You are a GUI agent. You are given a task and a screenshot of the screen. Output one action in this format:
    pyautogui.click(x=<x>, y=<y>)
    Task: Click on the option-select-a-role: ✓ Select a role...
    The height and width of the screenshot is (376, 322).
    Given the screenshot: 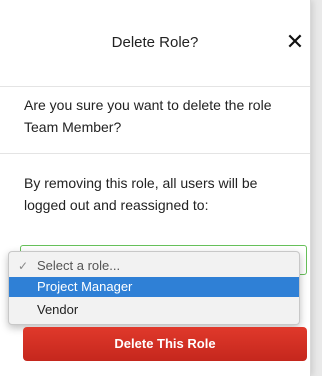 What is the action you would take?
    pyautogui.click(x=154, y=266)
    